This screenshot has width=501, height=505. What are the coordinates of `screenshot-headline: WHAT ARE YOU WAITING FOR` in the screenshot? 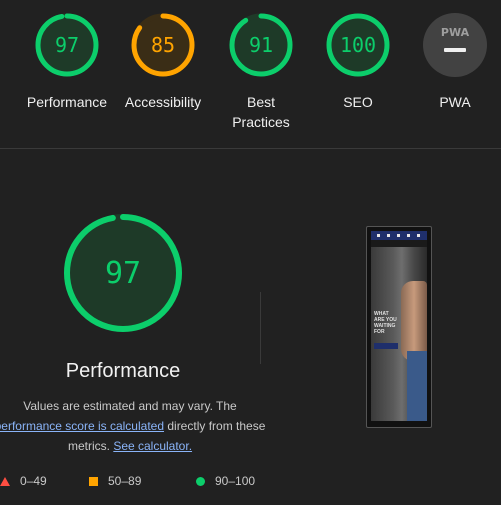 It's located at (385, 323).